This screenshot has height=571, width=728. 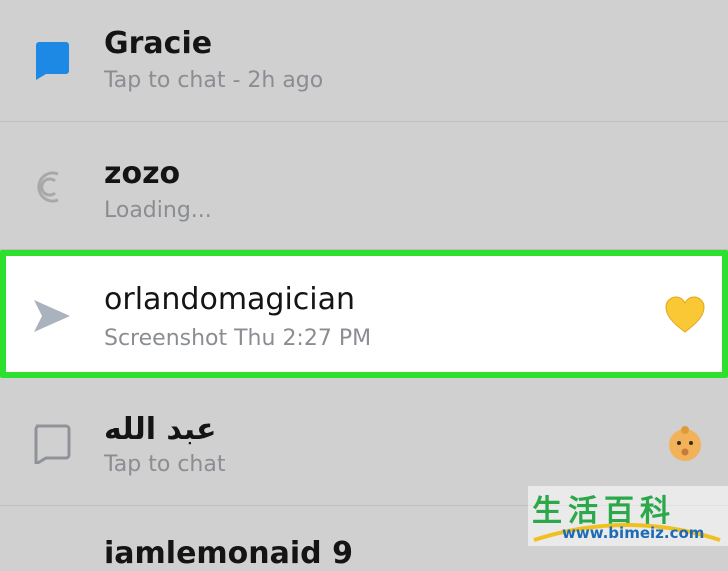 What do you see at coordinates (165, 464) in the screenshot?
I see `chat-status: Tap to chat` at bounding box center [165, 464].